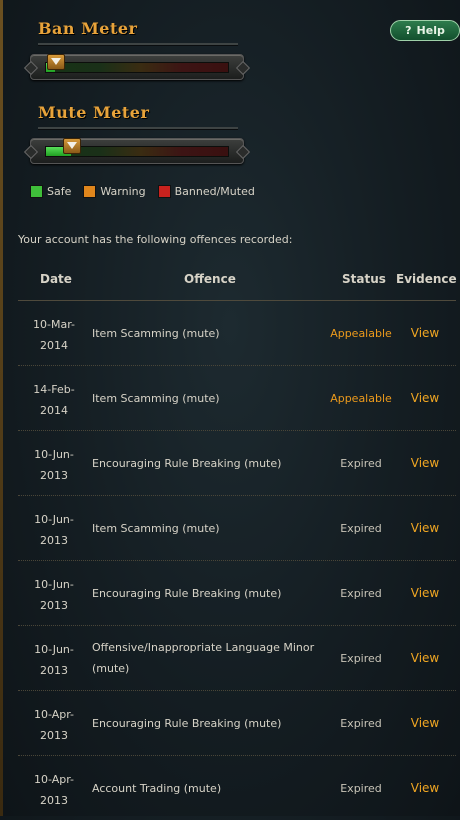 The width and height of the screenshot is (460, 820). I want to click on header-date: Date, so click(56, 279).